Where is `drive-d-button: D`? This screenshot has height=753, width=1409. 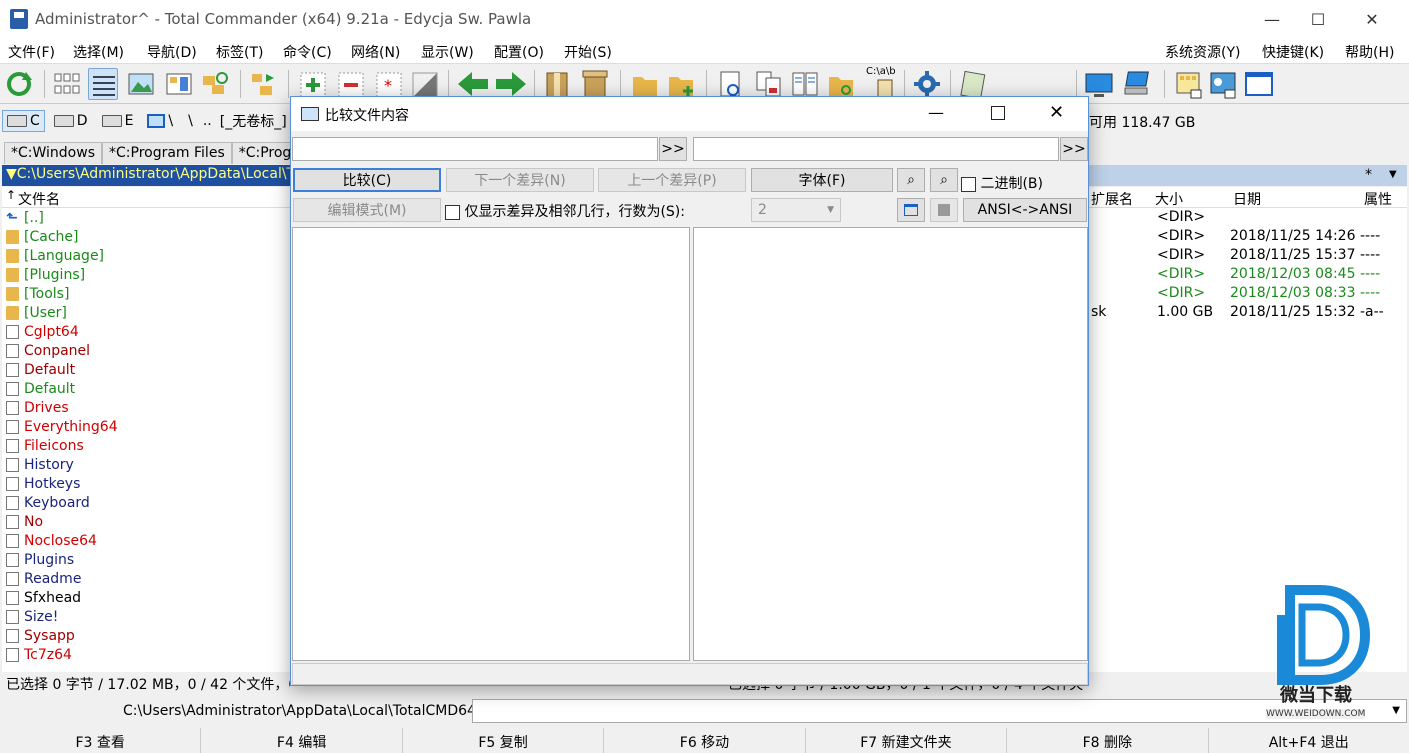 drive-d-button: D is located at coordinates (71, 121).